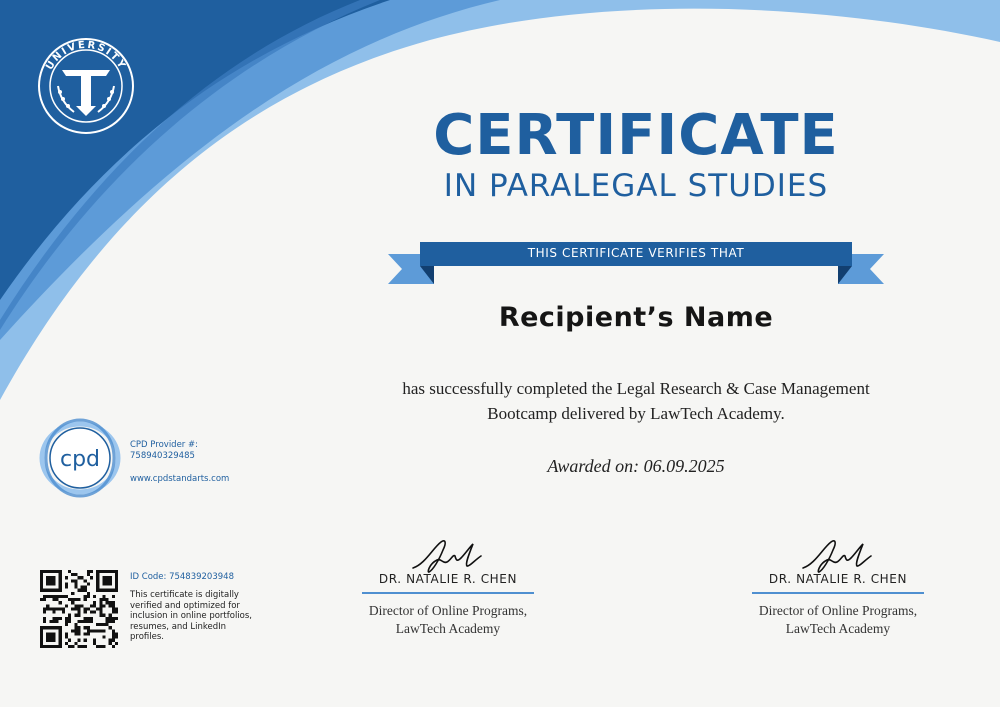 Image resolution: width=1000 pixels, height=707 pixels. I want to click on qr-code-icon, so click(79, 609).